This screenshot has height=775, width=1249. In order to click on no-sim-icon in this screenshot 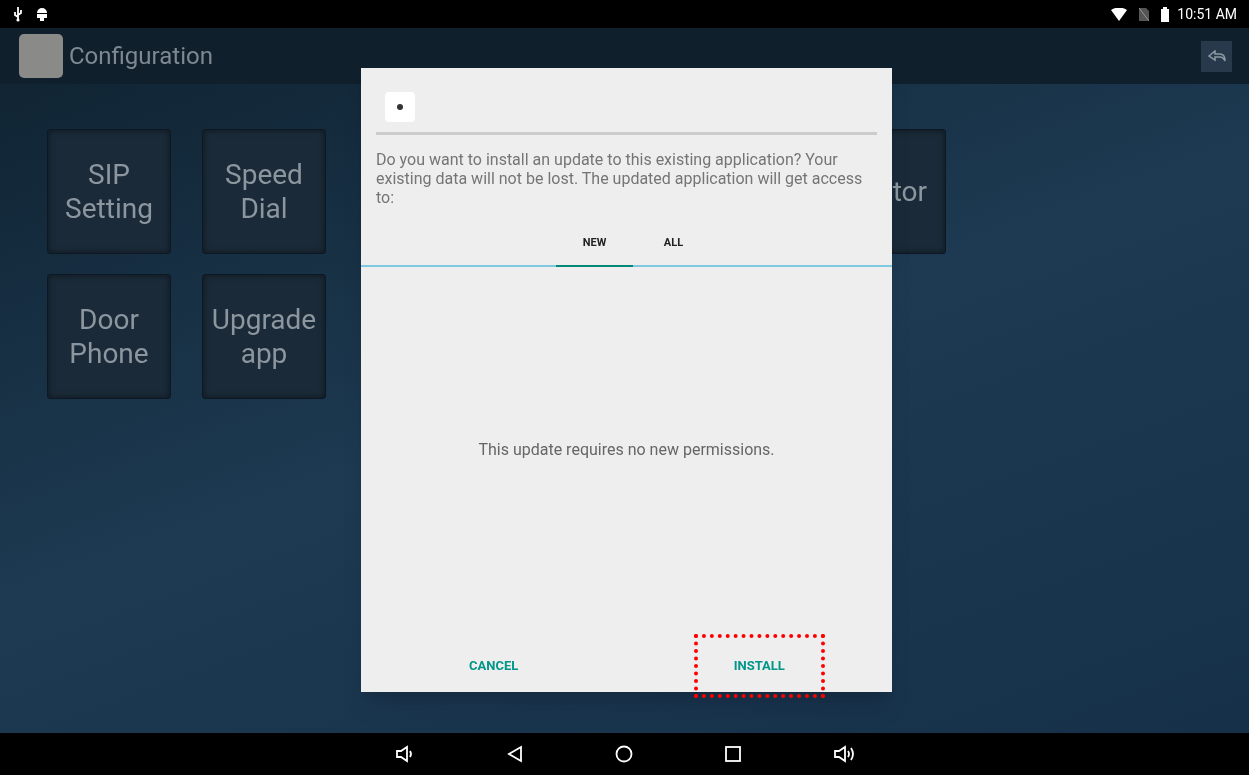, I will do `click(1144, 14)`.